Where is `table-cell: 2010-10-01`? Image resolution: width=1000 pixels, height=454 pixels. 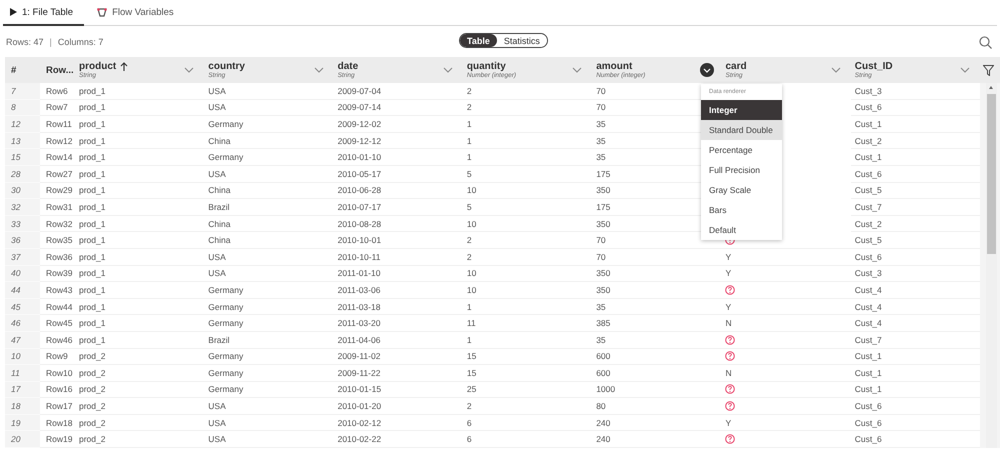
table-cell: 2010-10-01 is located at coordinates (398, 240).